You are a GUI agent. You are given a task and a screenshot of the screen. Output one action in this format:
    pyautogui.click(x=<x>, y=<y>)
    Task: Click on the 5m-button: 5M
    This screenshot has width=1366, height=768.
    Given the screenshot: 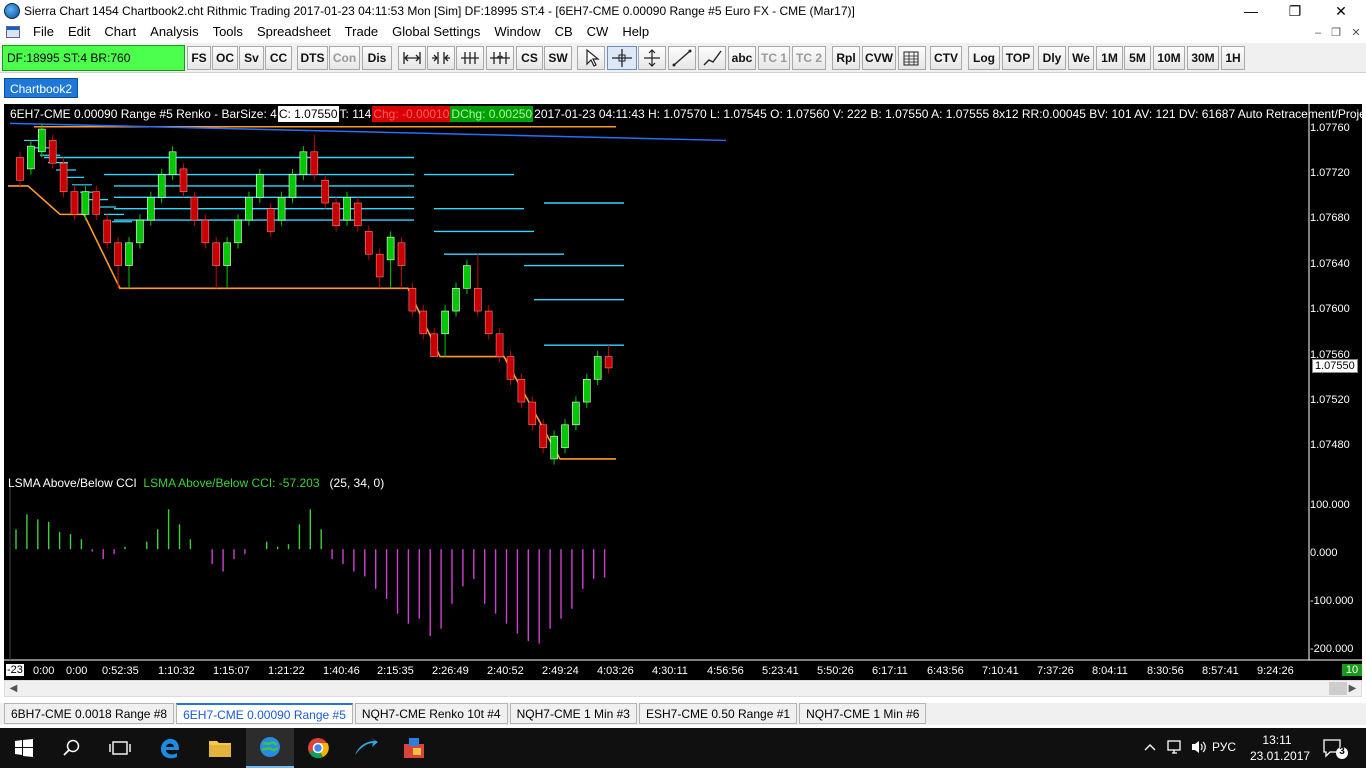 What is the action you would take?
    pyautogui.click(x=1137, y=58)
    